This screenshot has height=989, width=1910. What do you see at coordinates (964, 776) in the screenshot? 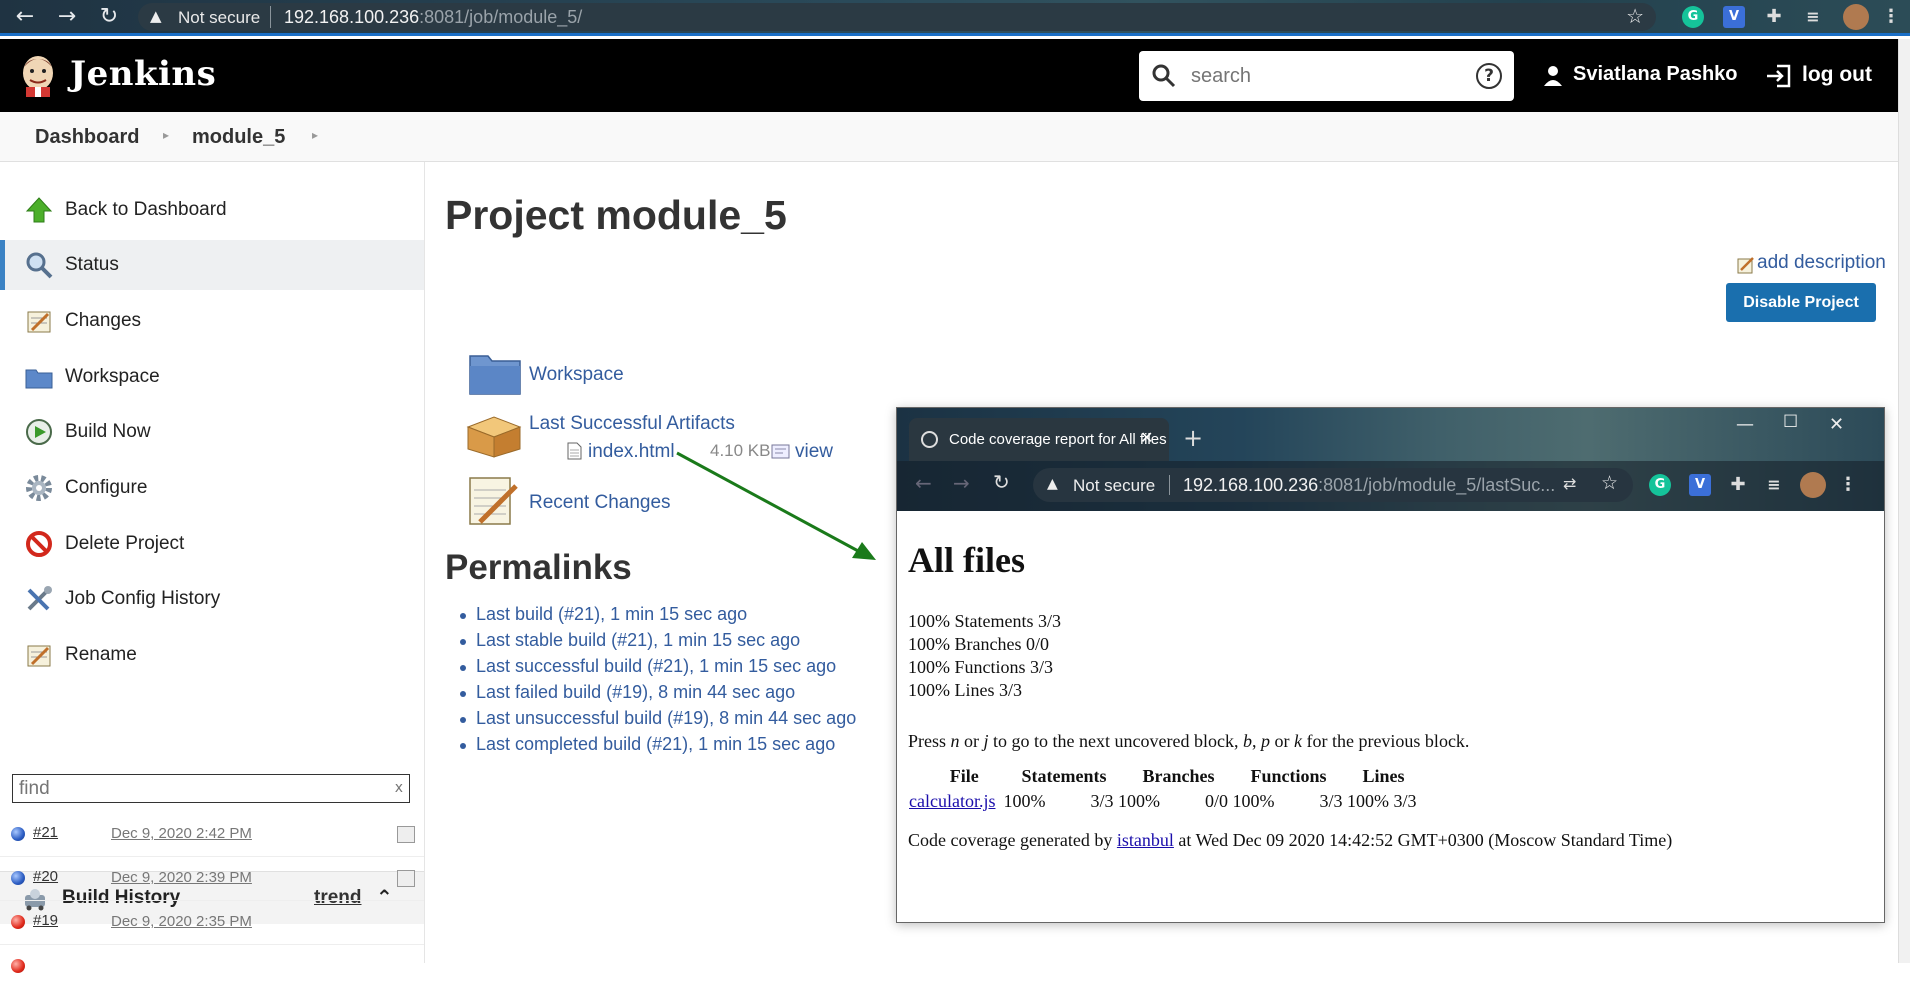
I see `column-header: File` at bounding box center [964, 776].